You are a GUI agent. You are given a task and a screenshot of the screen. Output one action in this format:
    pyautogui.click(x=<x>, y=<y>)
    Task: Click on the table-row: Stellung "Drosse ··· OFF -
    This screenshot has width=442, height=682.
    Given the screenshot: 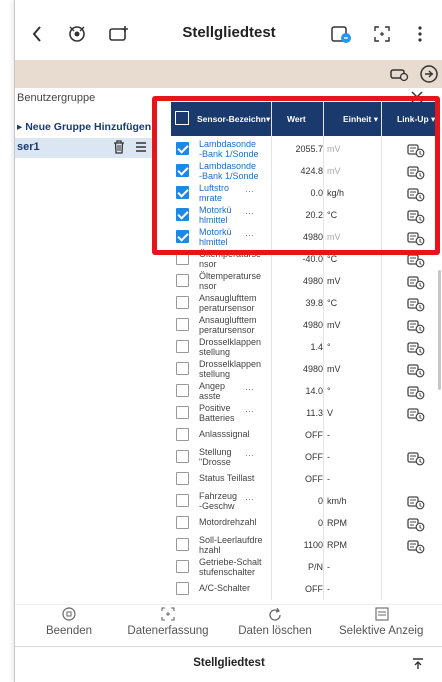 What is the action you would take?
    pyautogui.click(x=305, y=457)
    